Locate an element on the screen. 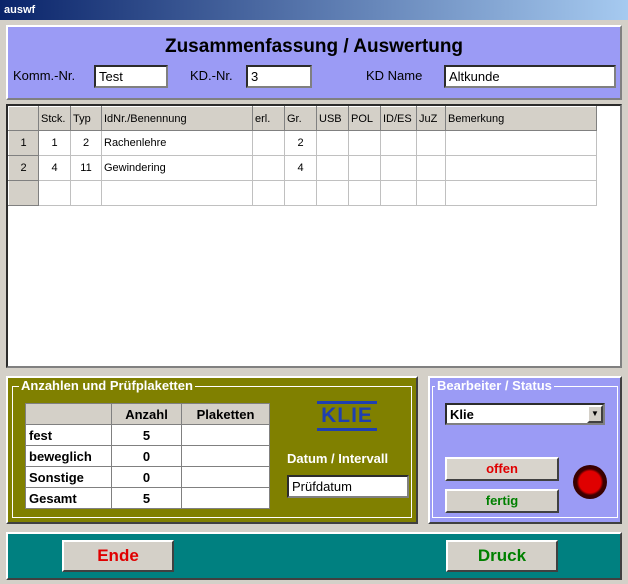  table-cell: 1 is located at coordinates (54, 143).